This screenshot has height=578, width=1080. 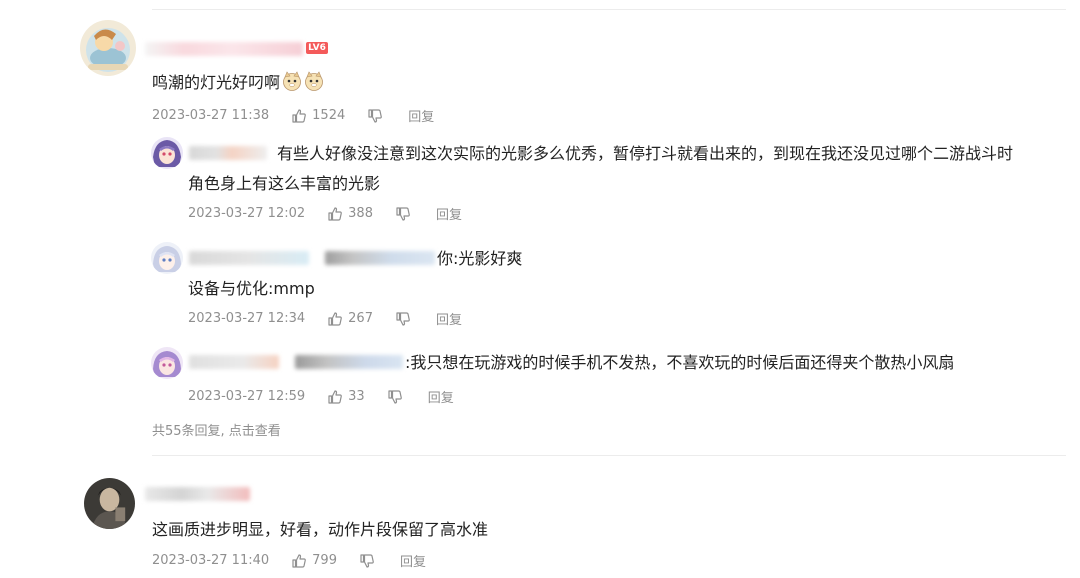 I want to click on level-badge: LV6, so click(x=317, y=48).